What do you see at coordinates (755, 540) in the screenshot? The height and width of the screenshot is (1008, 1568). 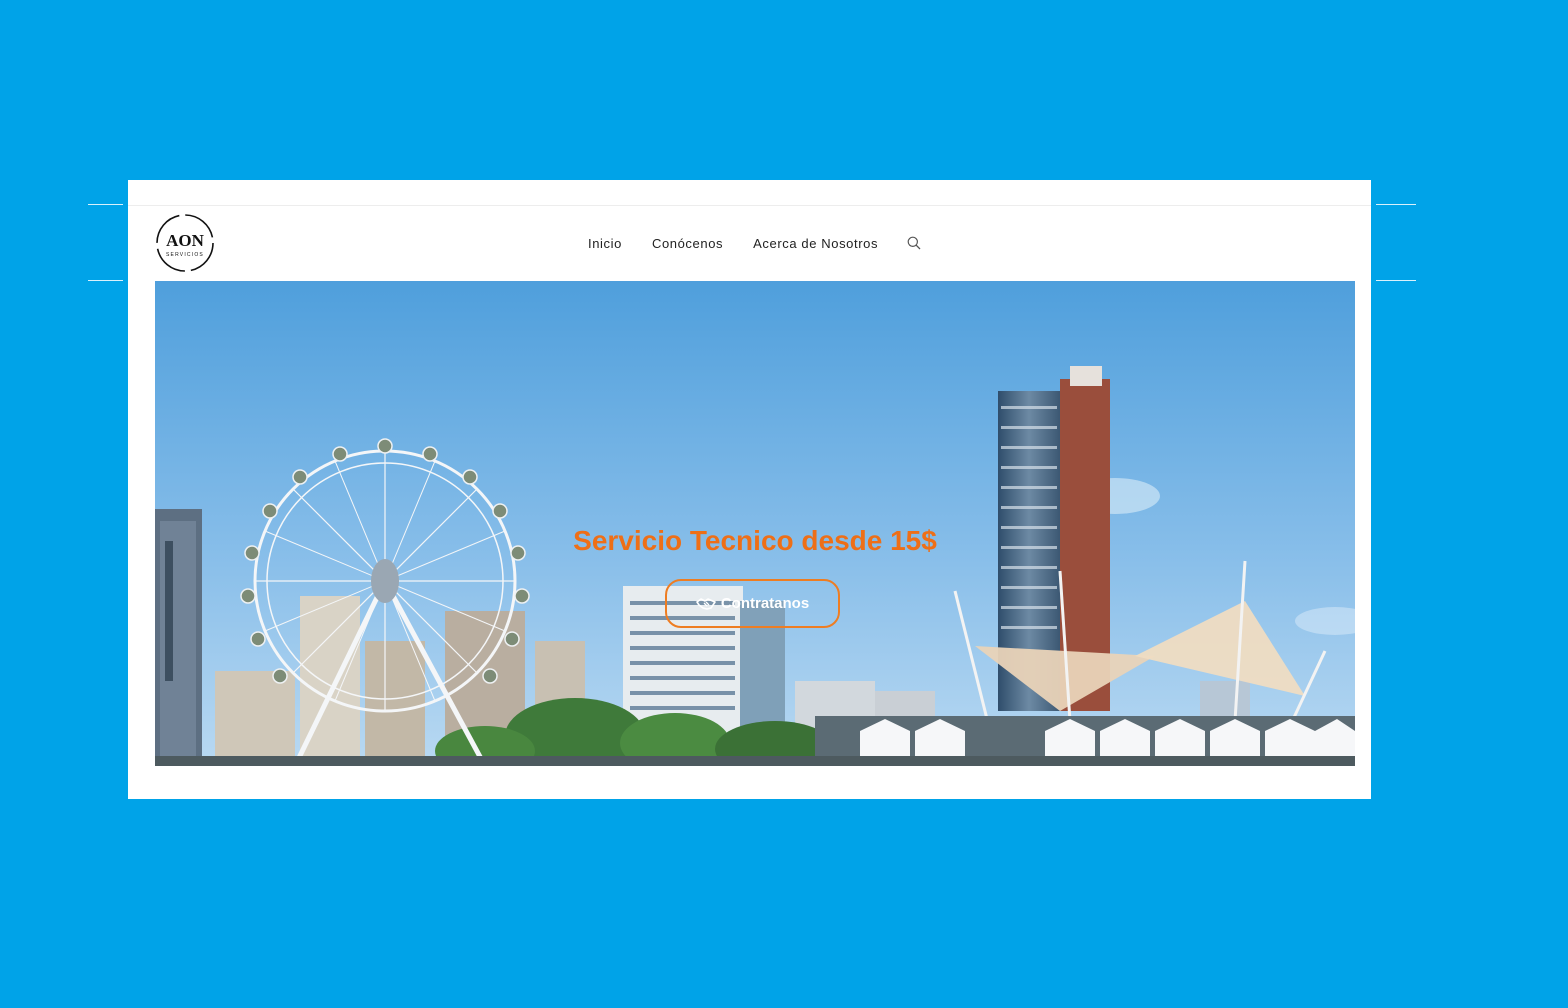 I see `hero-title: Servicio Tecnico desde 15$` at bounding box center [755, 540].